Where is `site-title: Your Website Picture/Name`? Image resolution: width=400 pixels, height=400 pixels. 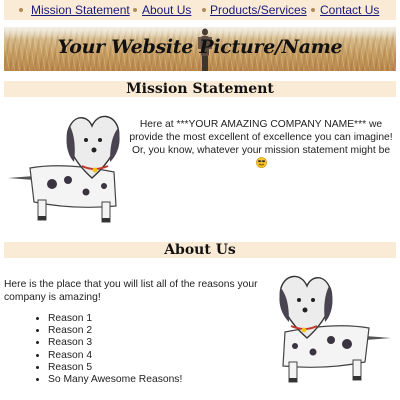 site-title: Your Website Picture/Name is located at coordinates (200, 47).